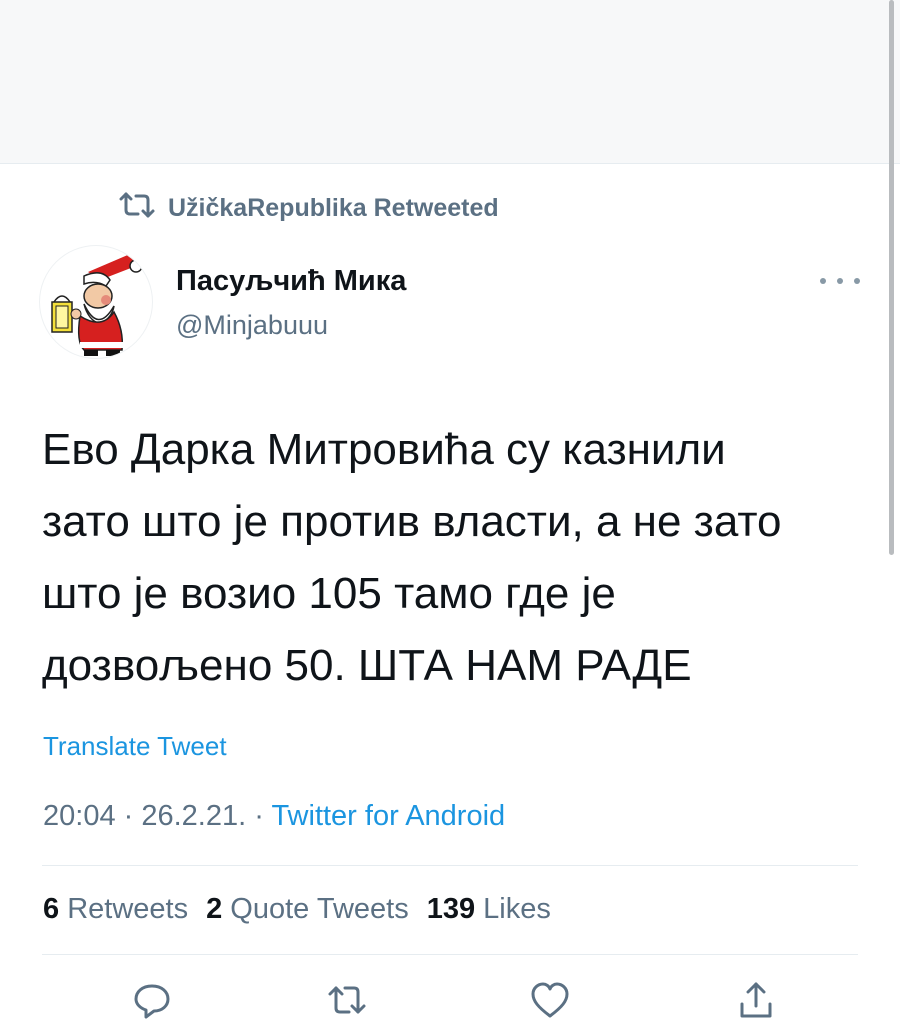 This screenshot has height=1025, width=900. I want to click on share-icon, so click(756, 999).